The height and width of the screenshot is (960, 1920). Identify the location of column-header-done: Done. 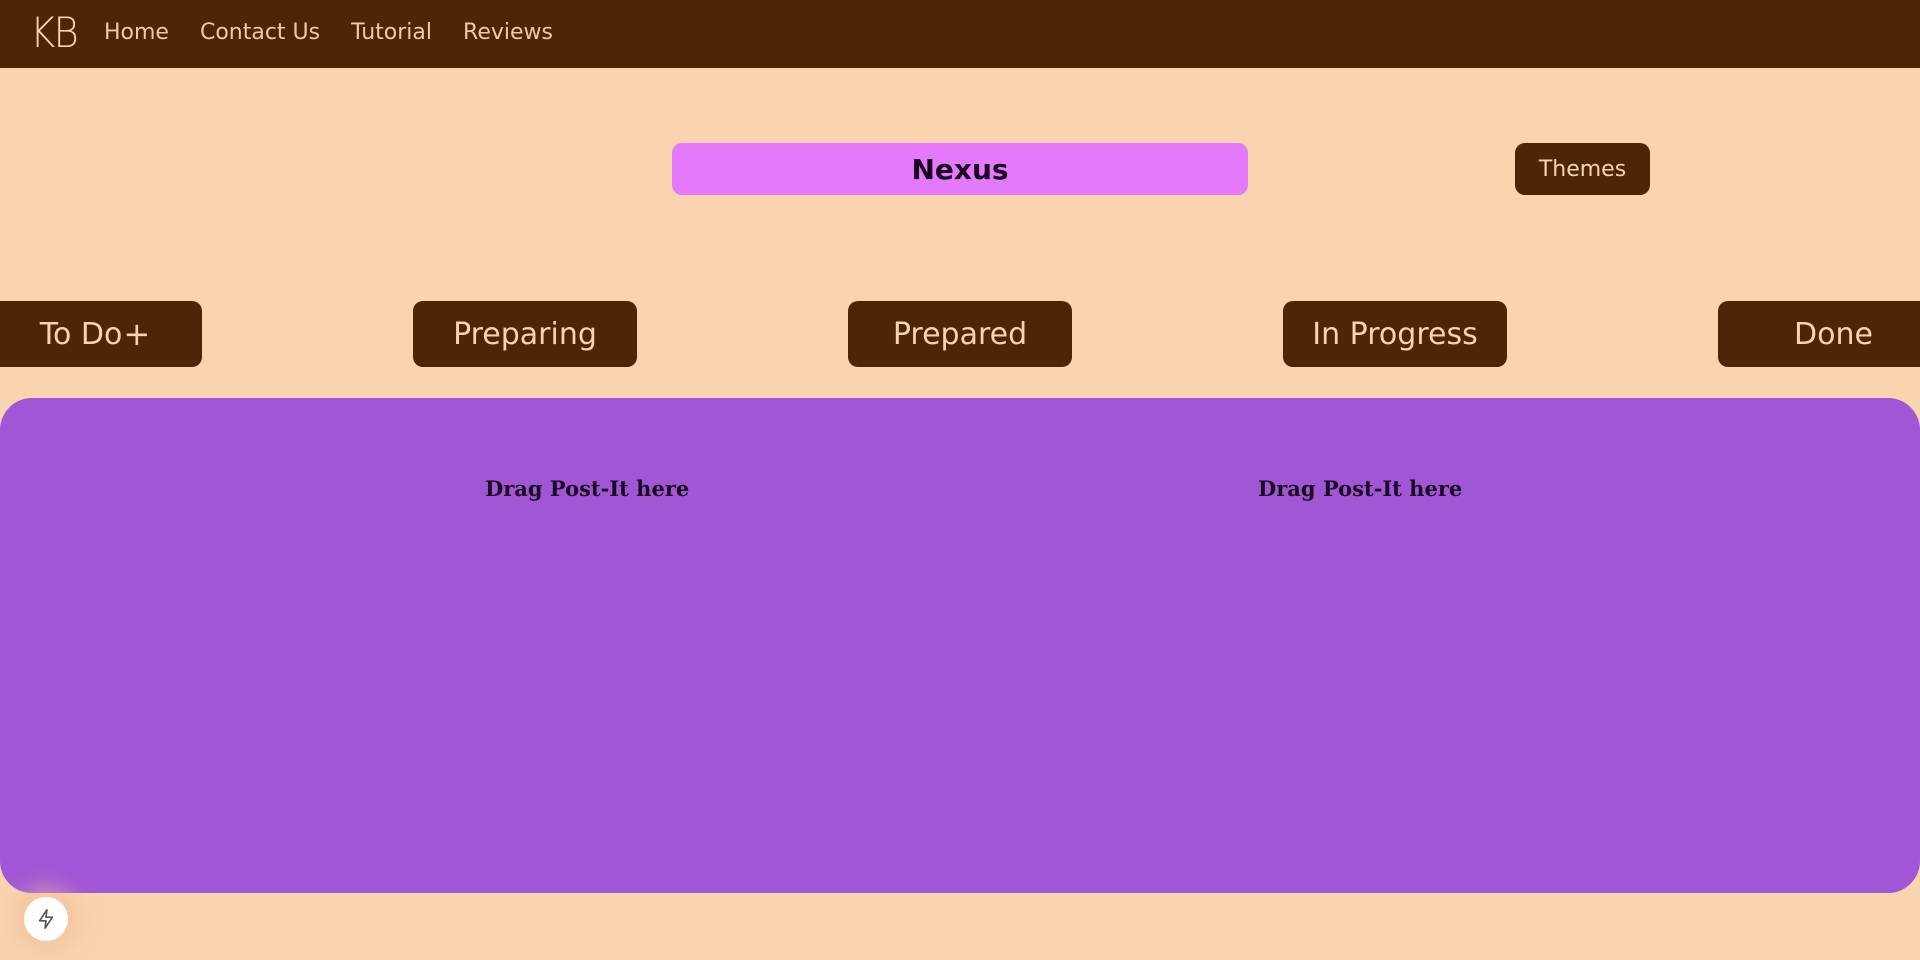
(1819, 334).